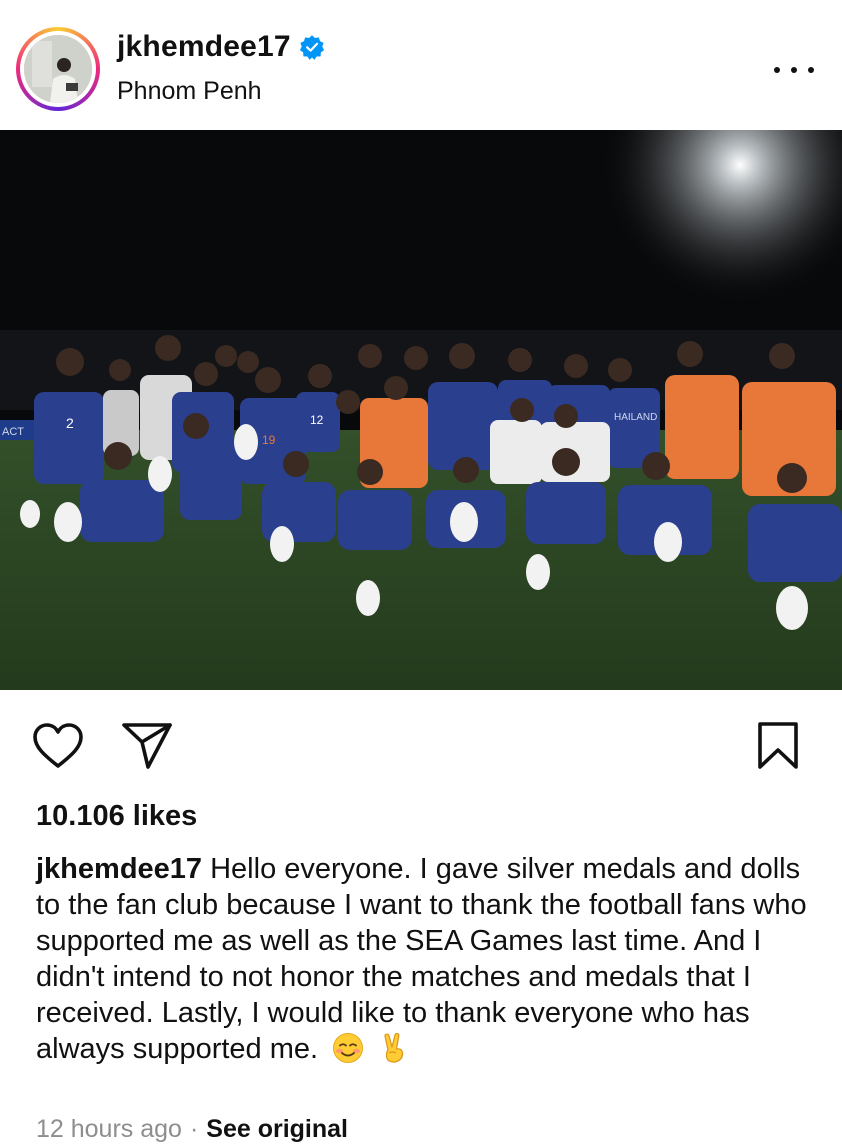 This screenshot has width=842, height=1148. Describe the element at coordinates (394, 1047) in the screenshot. I see `victory-hand-icon` at that location.